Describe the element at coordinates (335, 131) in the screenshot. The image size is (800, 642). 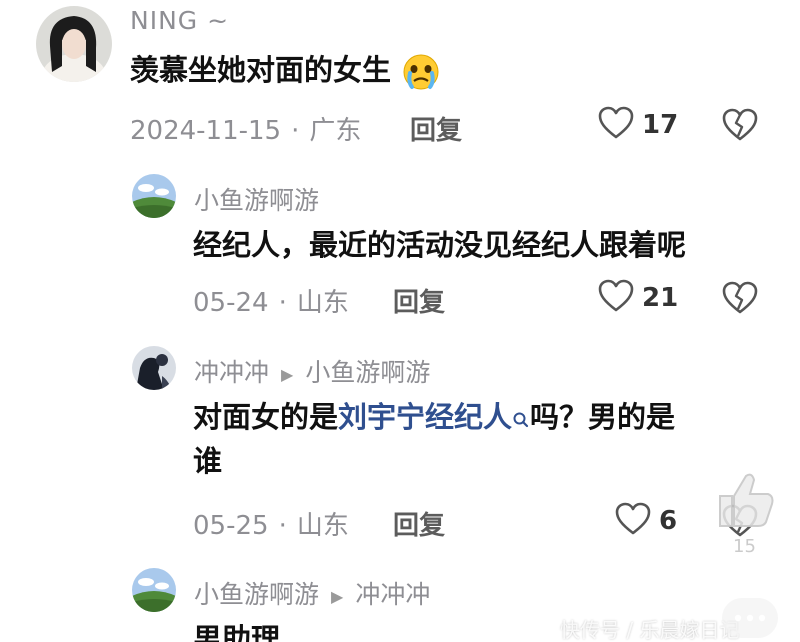
I see `comment-location: 广东` at that location.